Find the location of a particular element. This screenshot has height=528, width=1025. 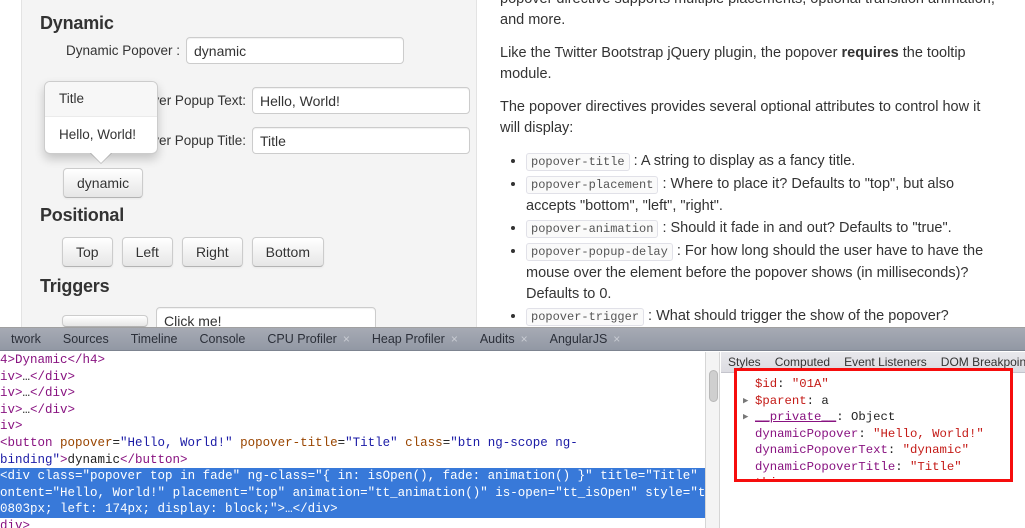

scope-key: $id is located at coordinates (766, 384).